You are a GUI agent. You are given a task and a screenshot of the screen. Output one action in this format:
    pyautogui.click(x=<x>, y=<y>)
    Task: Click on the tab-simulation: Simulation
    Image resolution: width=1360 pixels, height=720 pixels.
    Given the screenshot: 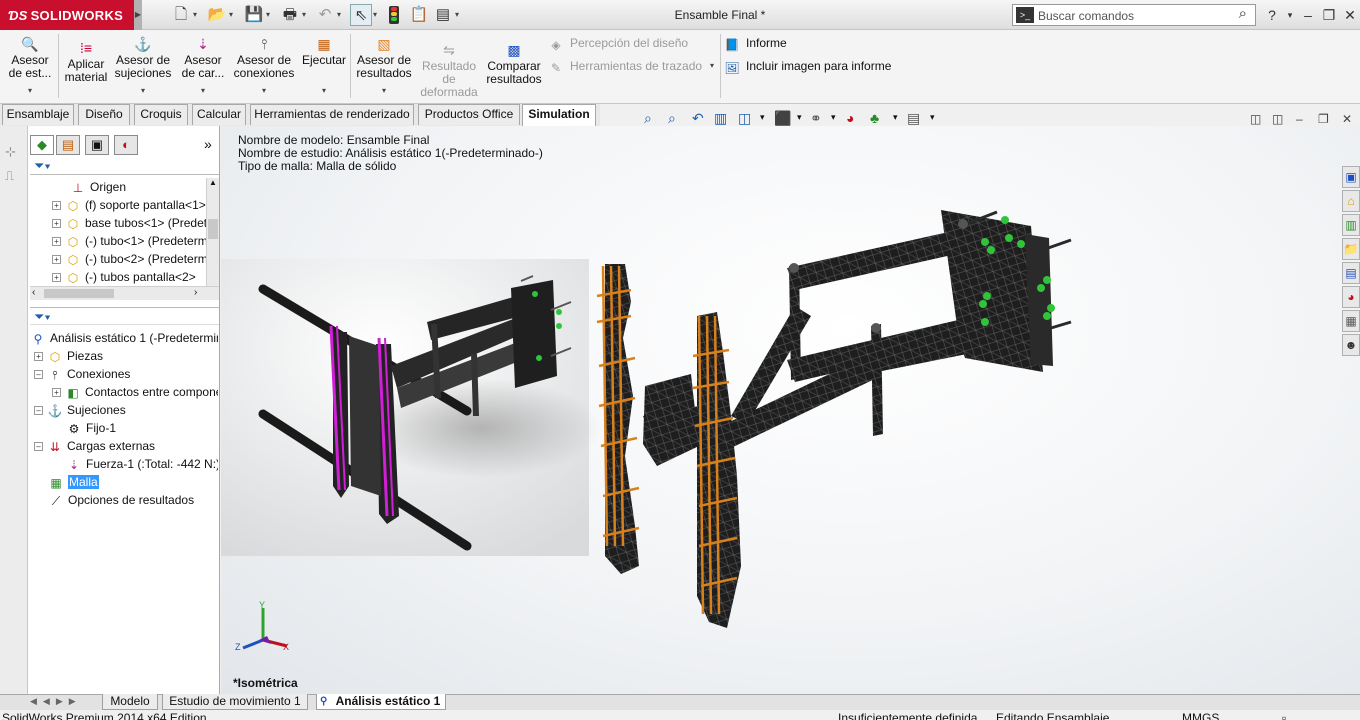 What is the action you would take?
    pyautogui.click(x=559, y=115)
    